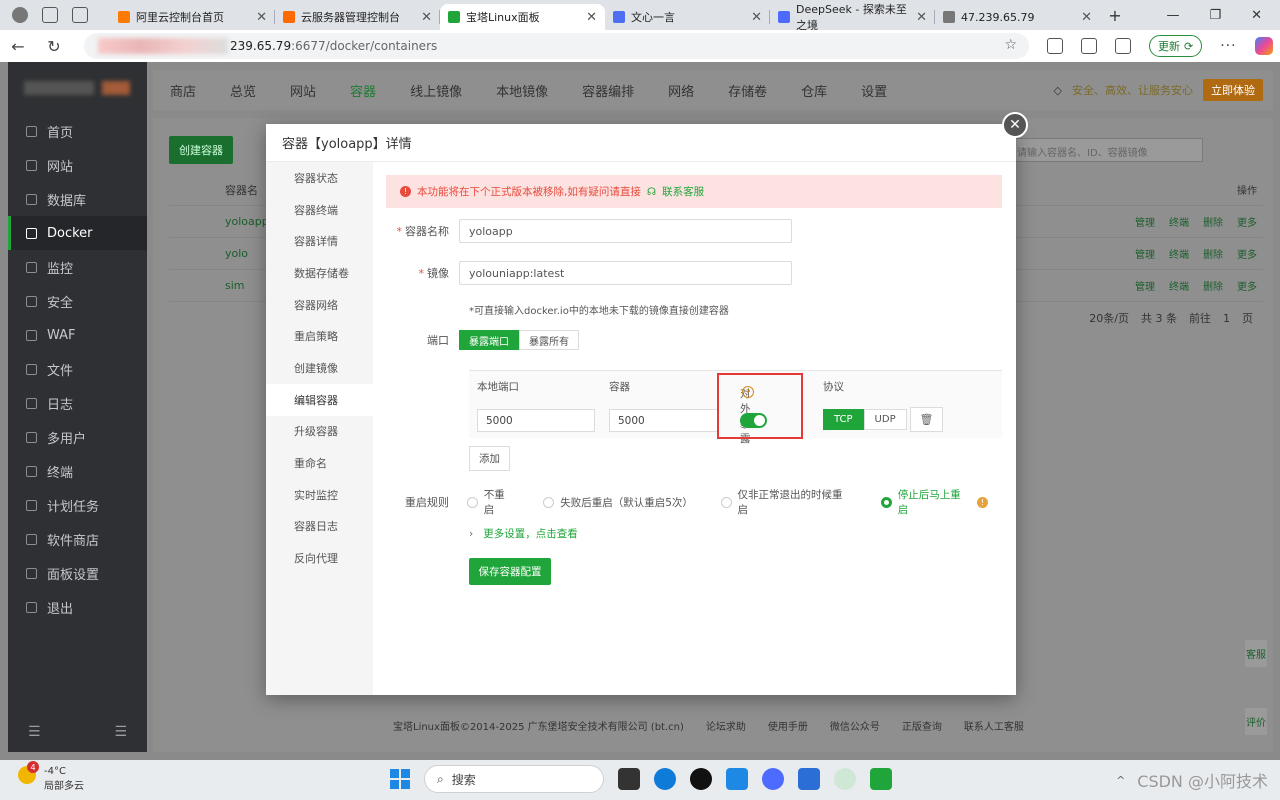 Image resolution: width=1280 pixels, height=800 pixels. I want to click on sidebar-item: 监控, so click(77, 267).